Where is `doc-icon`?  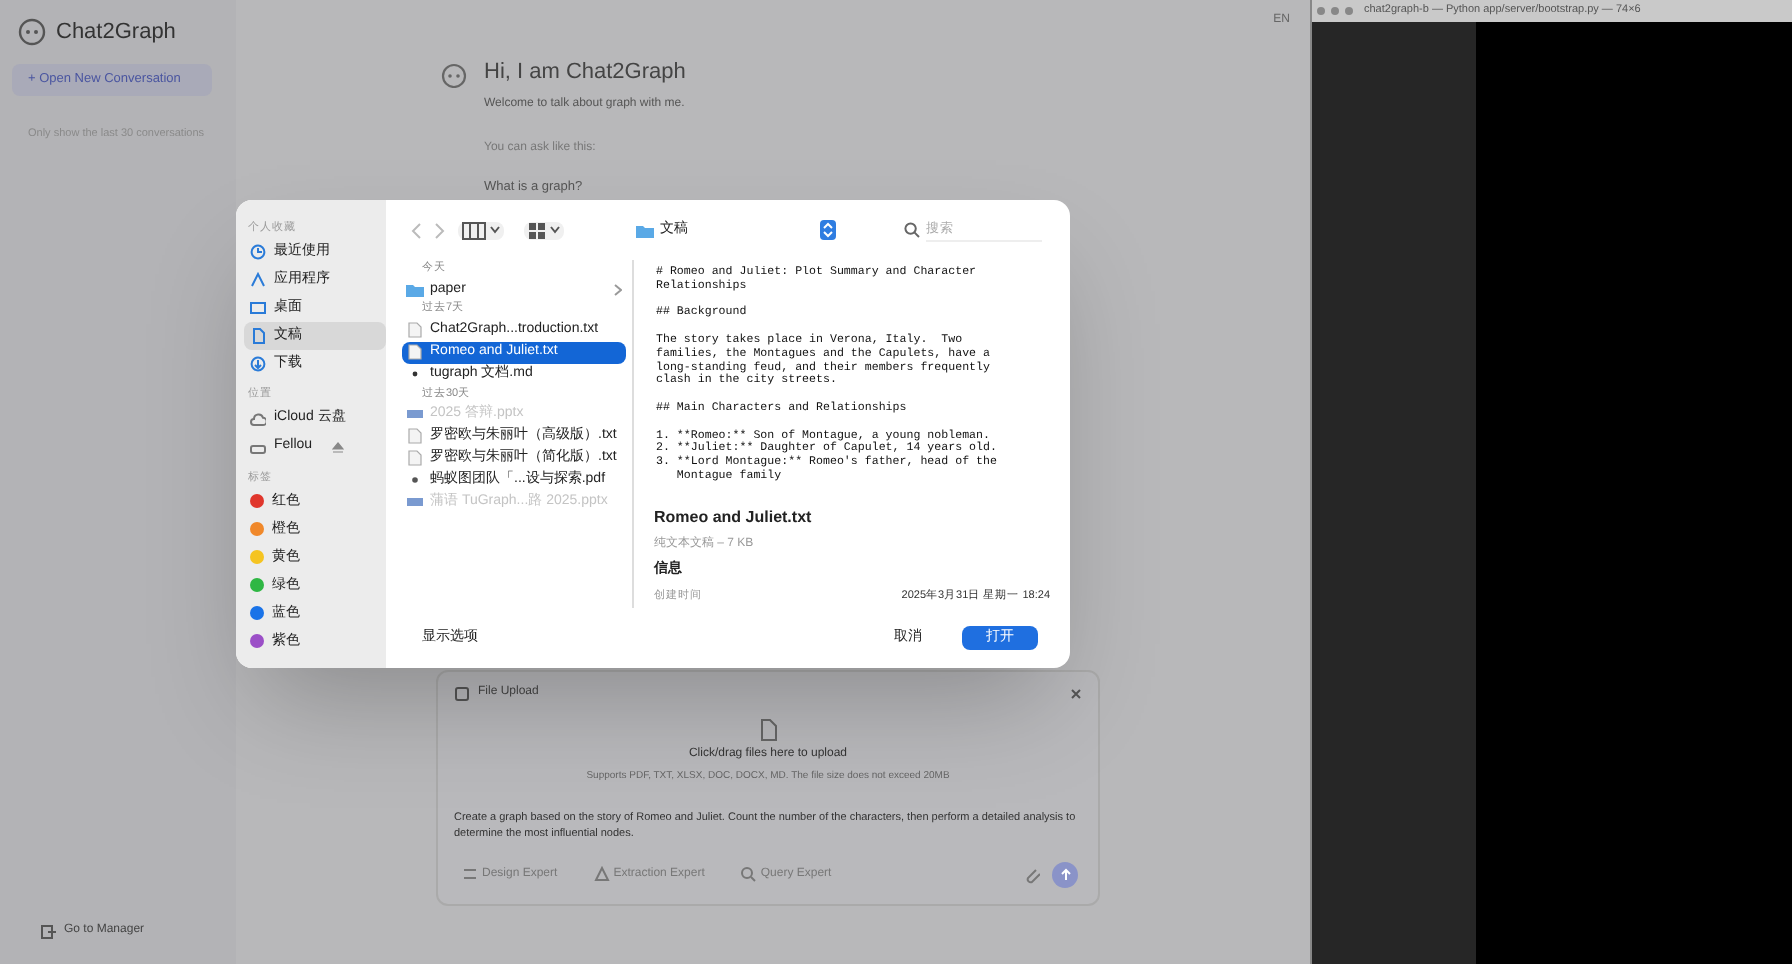
doc-icon is located at coordinates (258, 336).